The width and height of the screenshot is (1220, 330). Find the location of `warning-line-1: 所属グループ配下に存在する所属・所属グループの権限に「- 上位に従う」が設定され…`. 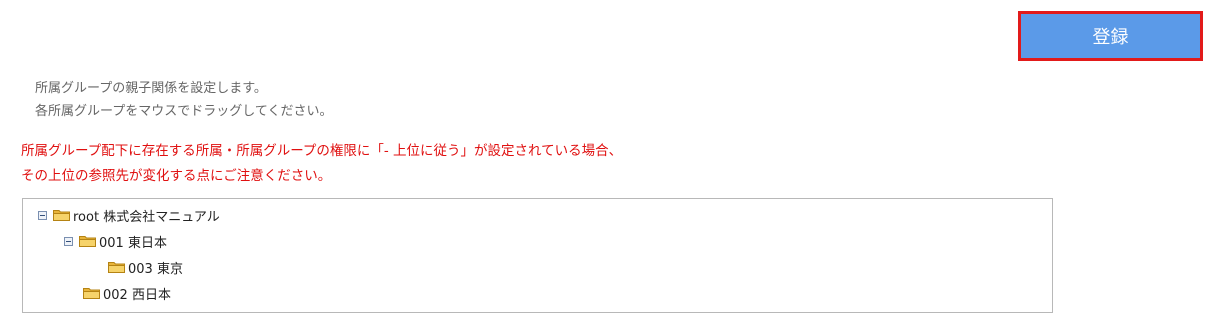

warning-line-1: 所属グループ配下に存在する所属・所属グループの権限に「- 上位に従う」が設定され… is located at coordinates (322, 151).